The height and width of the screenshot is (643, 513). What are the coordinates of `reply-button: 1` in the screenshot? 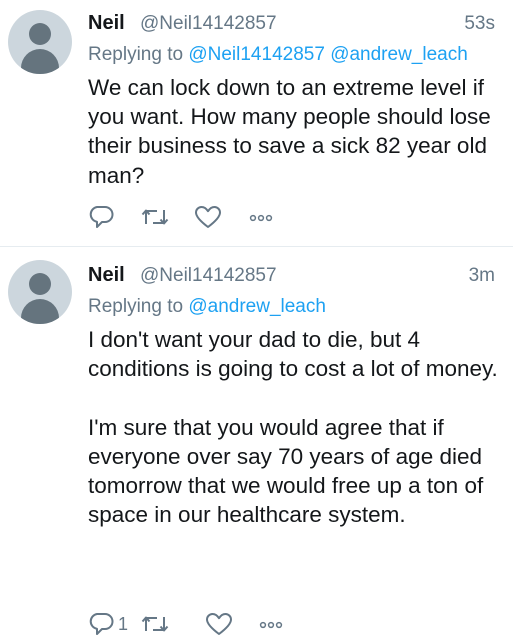 It's located at (108, 624).